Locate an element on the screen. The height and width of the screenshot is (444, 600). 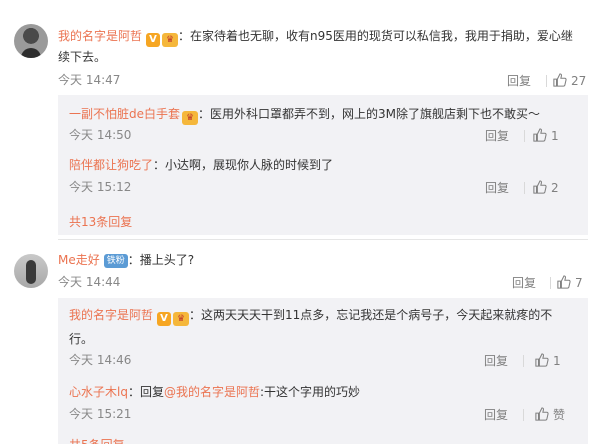
like-label: 赞 is located at coordinates (559, 415).